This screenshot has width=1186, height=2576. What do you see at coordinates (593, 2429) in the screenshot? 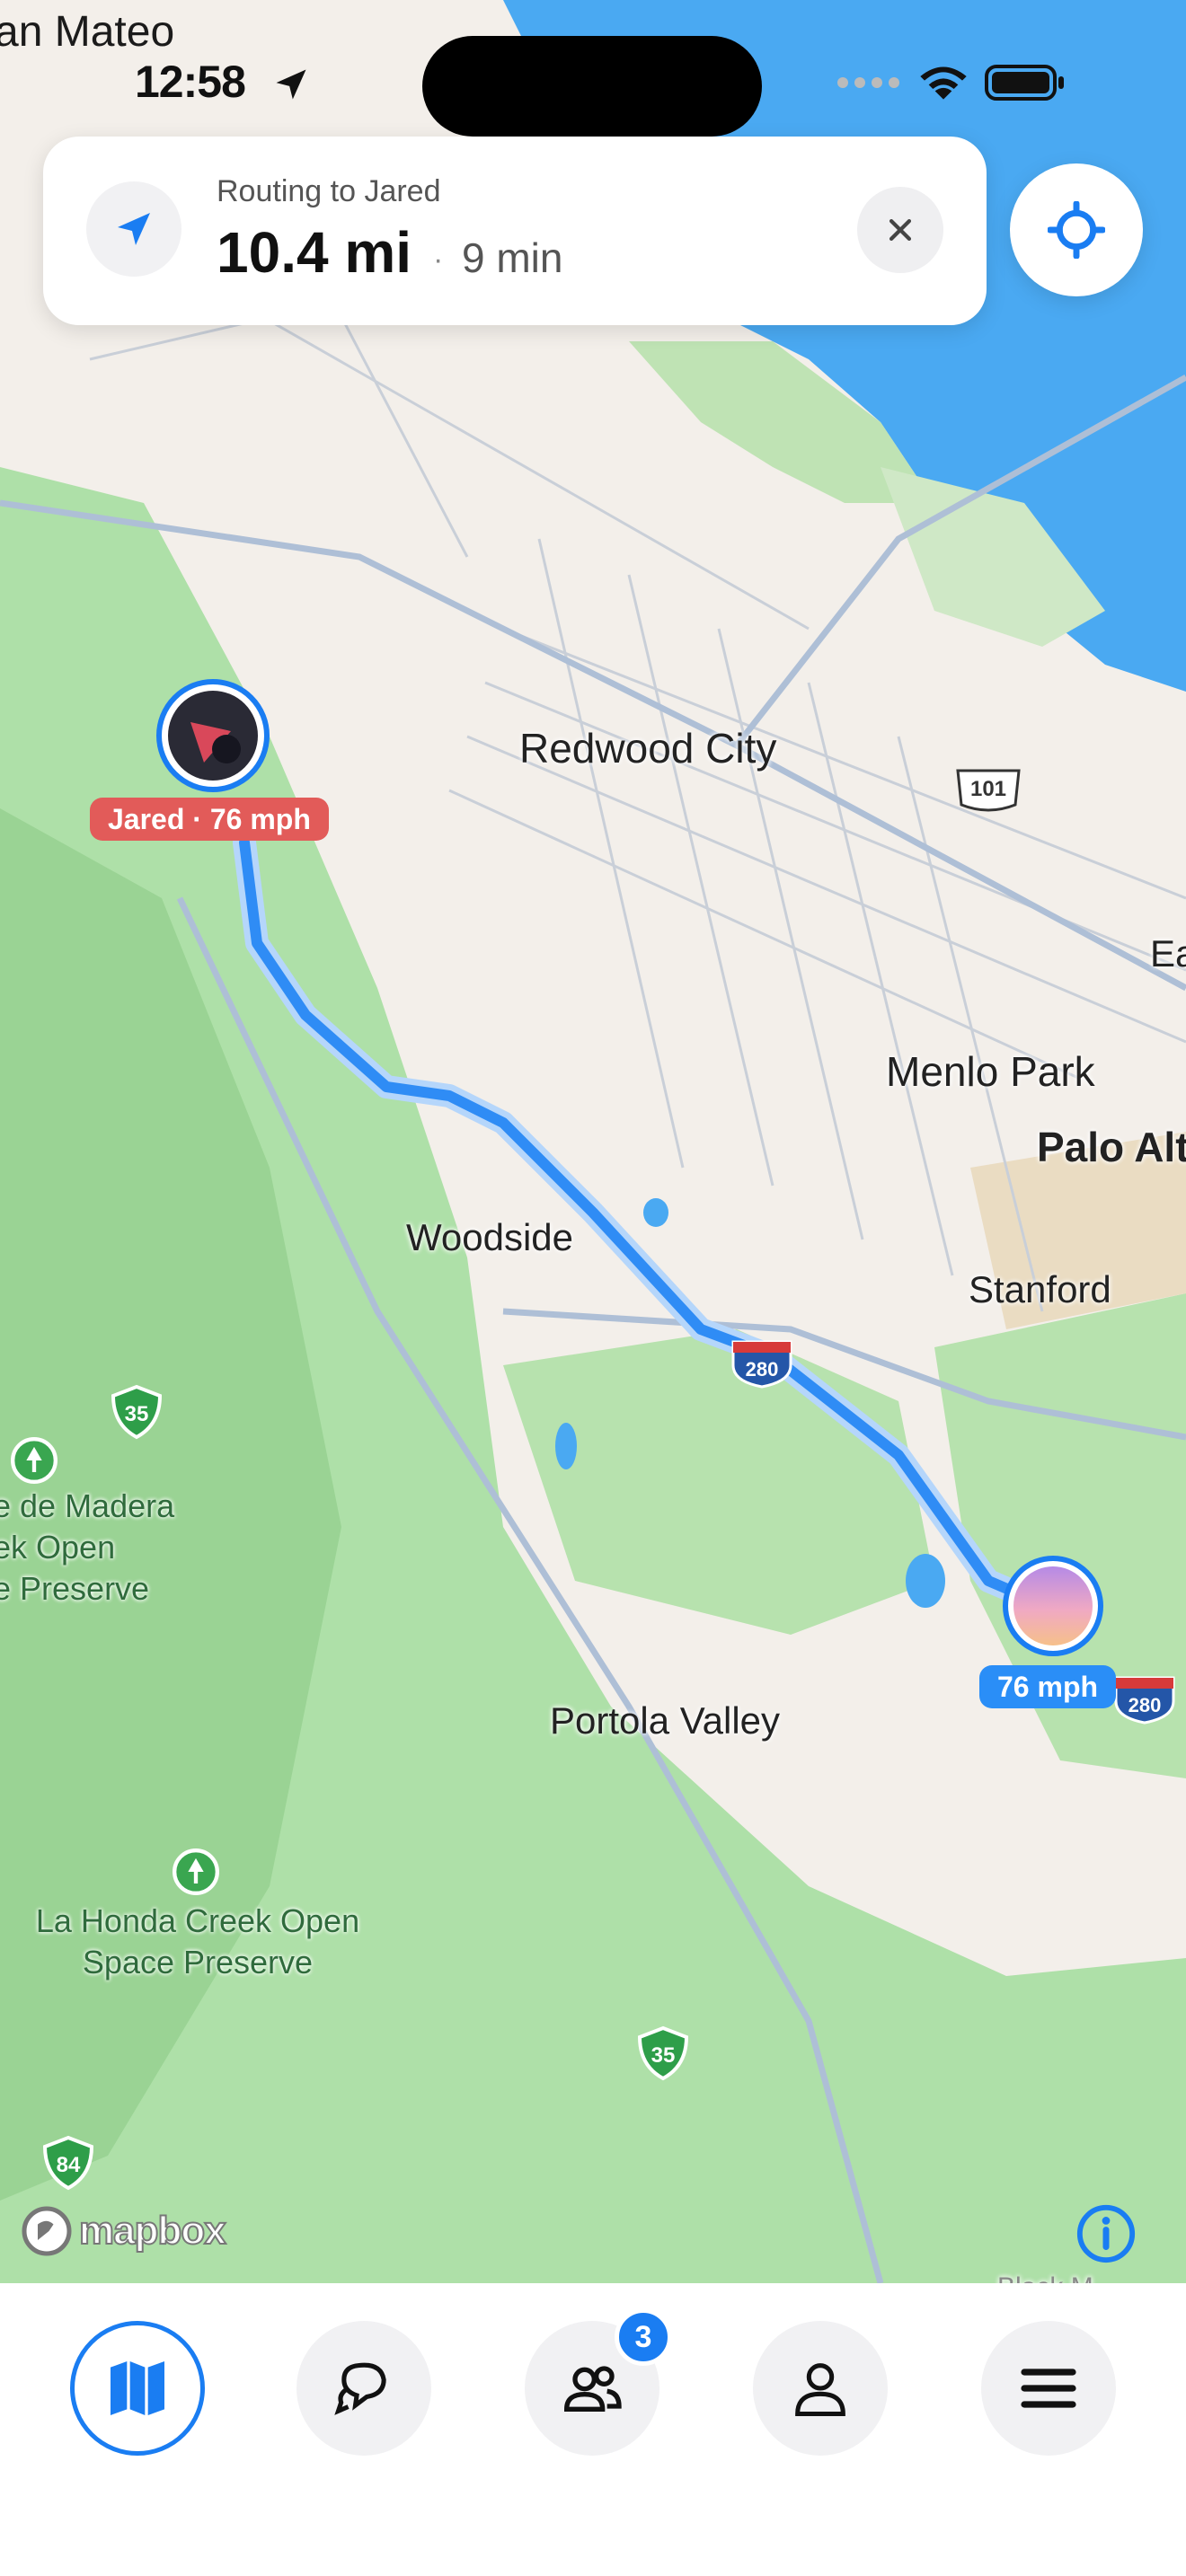
I see `tab-bar` at bounding box center [593, 2429].